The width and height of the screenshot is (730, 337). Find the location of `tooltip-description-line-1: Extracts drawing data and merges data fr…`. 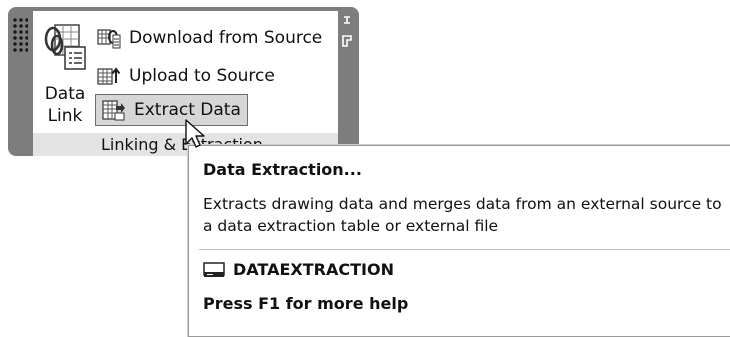

tooltip-description-line-1: Extracts drawing data and merges data fr… is located at coordinates (462, 204).